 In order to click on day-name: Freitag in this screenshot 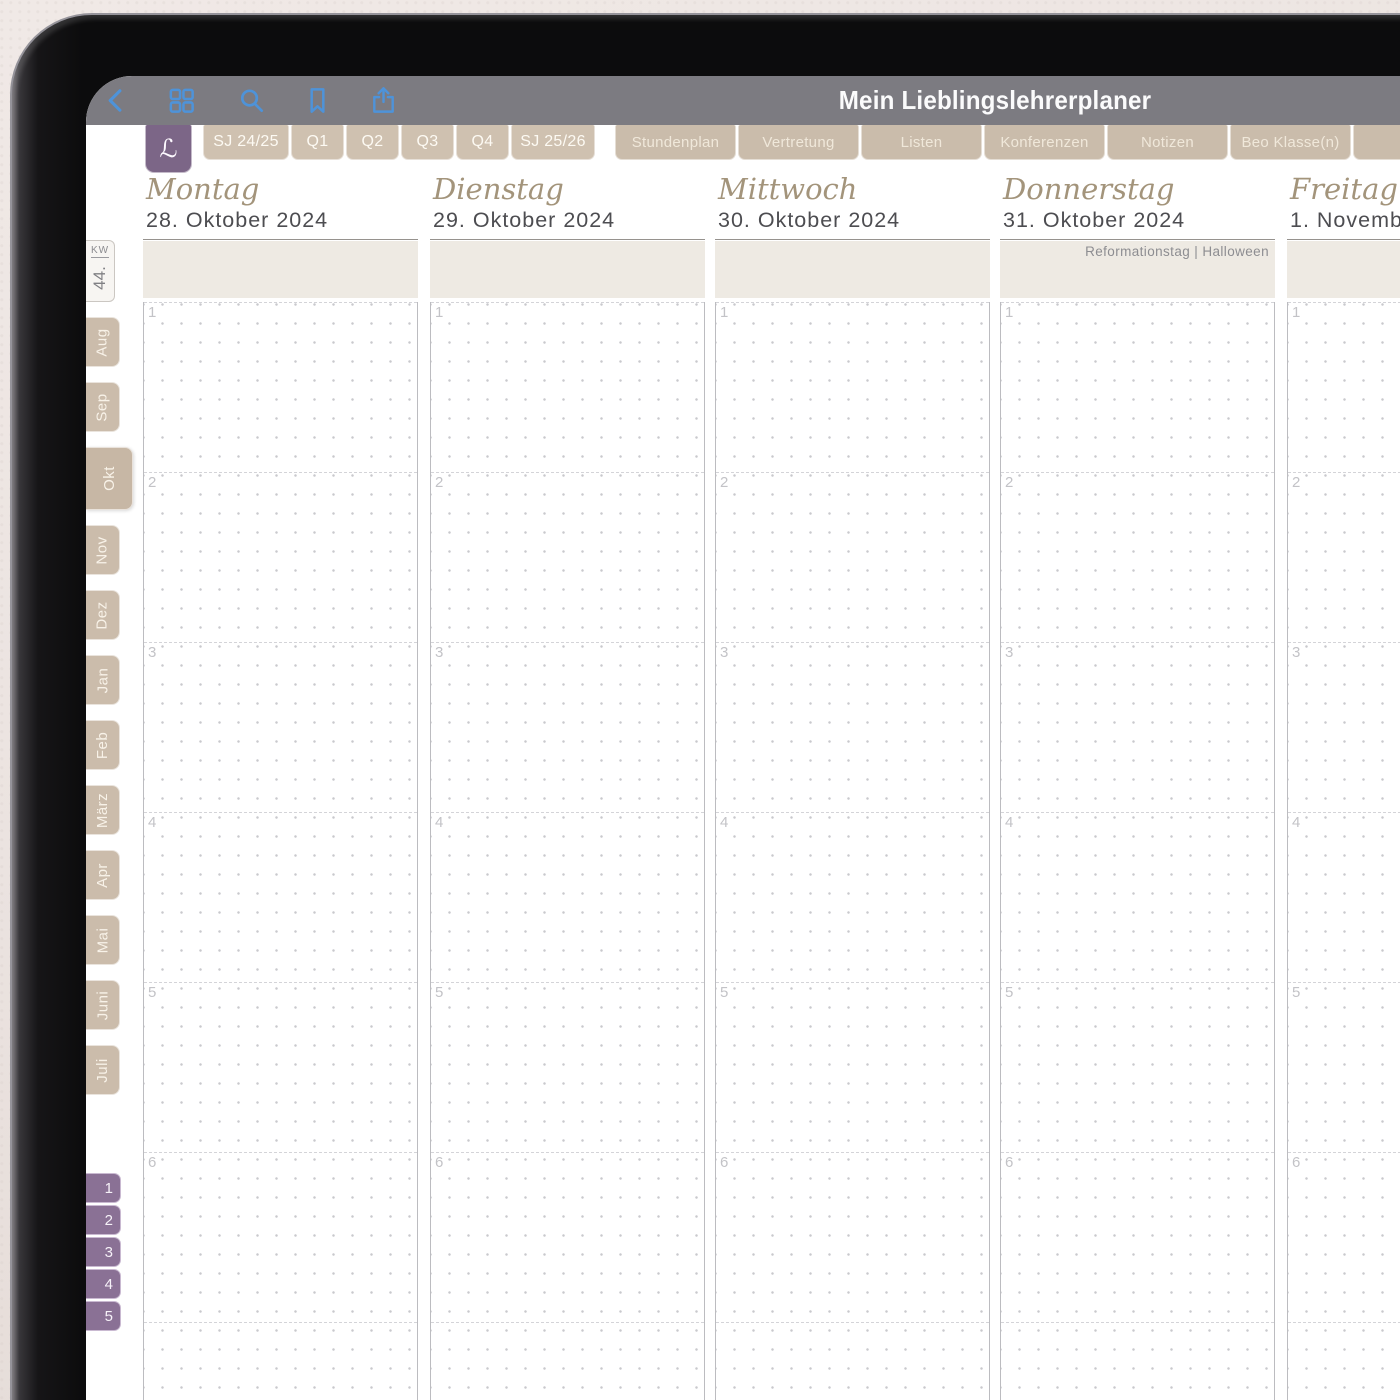, I will do `click(1344, 189)`.